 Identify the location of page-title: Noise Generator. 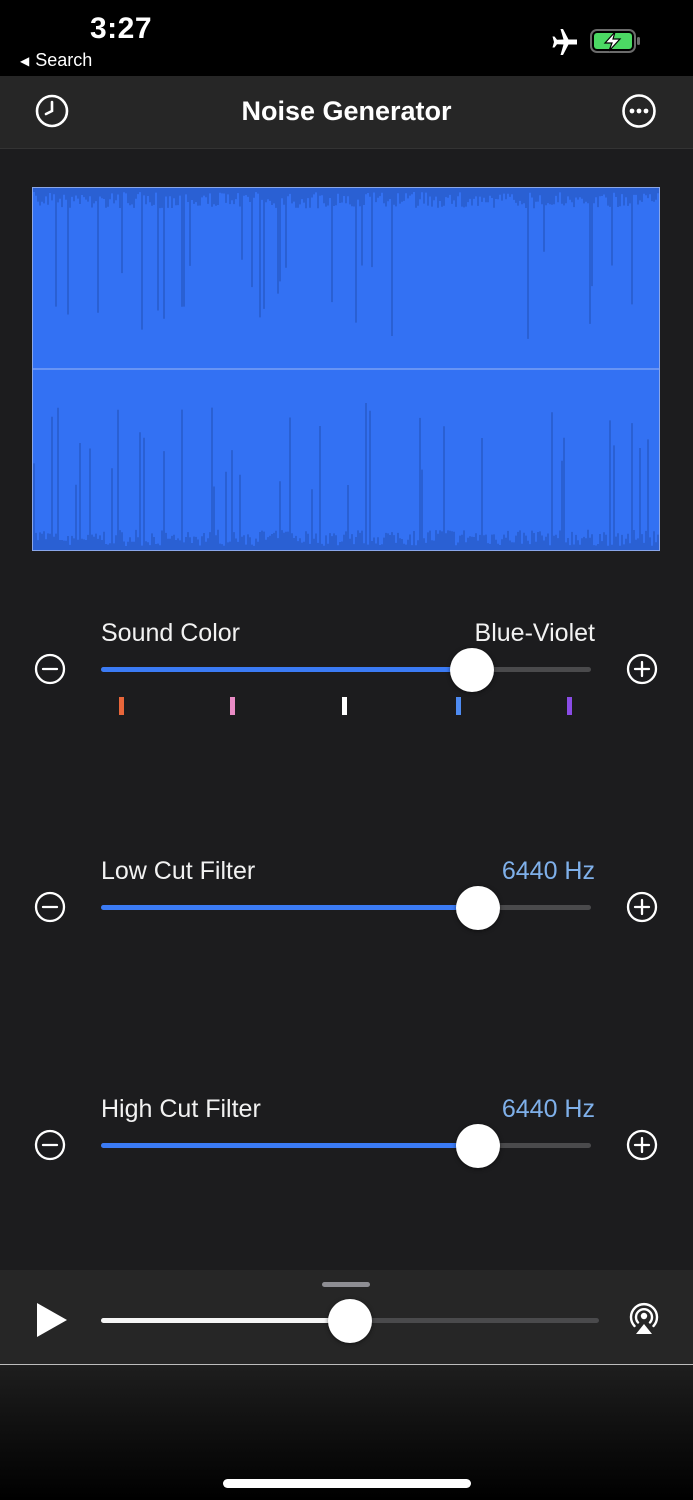
(346, 111).